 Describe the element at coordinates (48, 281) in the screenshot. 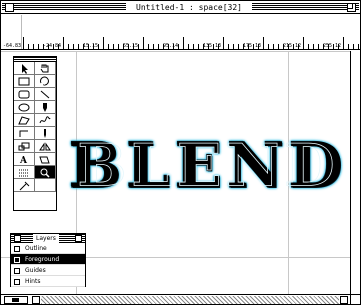

I see `layer-row-hints: Hints` at that location.